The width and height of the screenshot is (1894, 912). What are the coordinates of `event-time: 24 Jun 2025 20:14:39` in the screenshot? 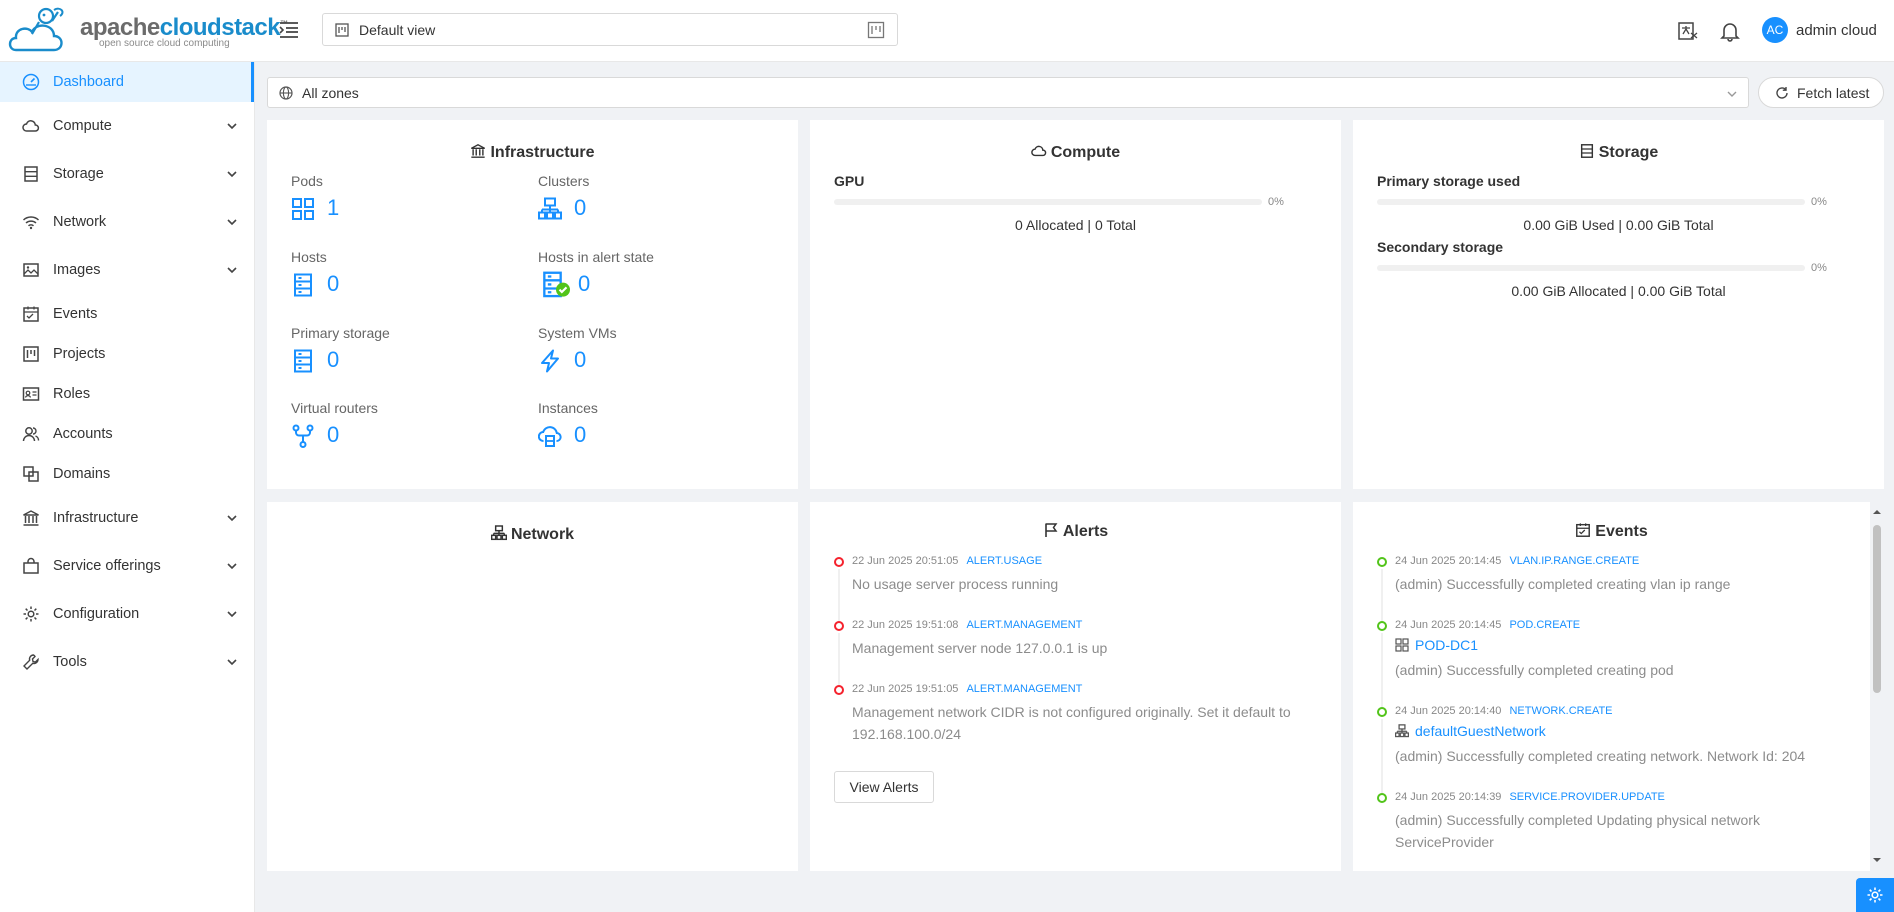 It's located at (1448, 797).